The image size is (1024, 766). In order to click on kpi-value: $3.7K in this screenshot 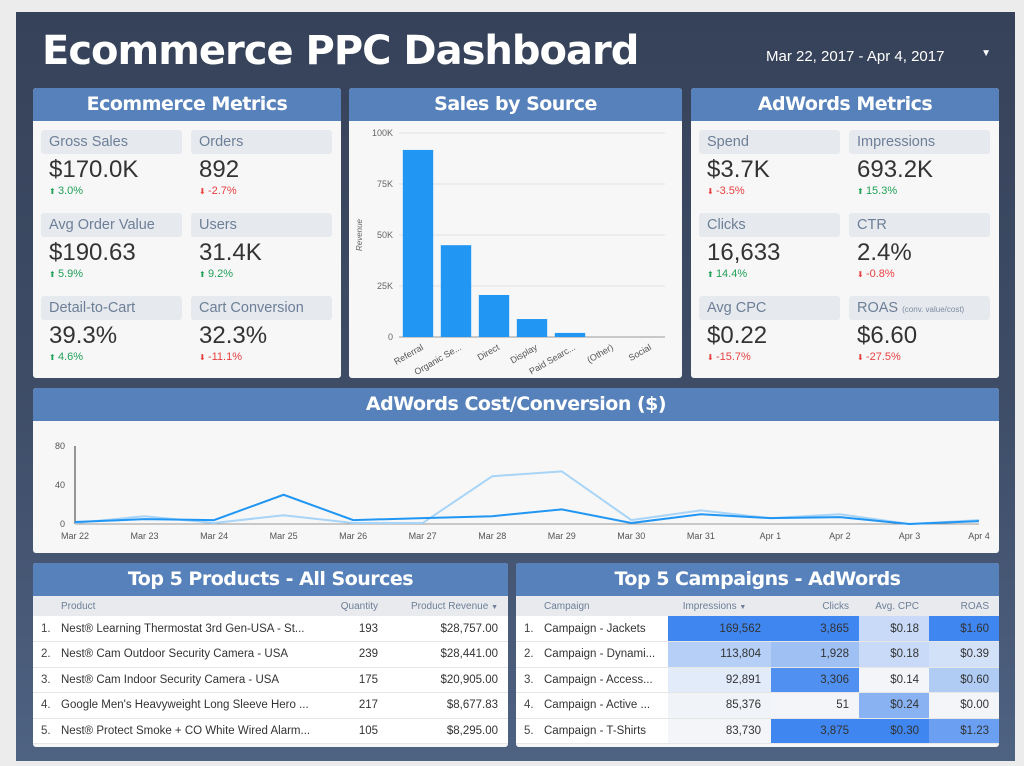, I will do `click(738, 169)`.